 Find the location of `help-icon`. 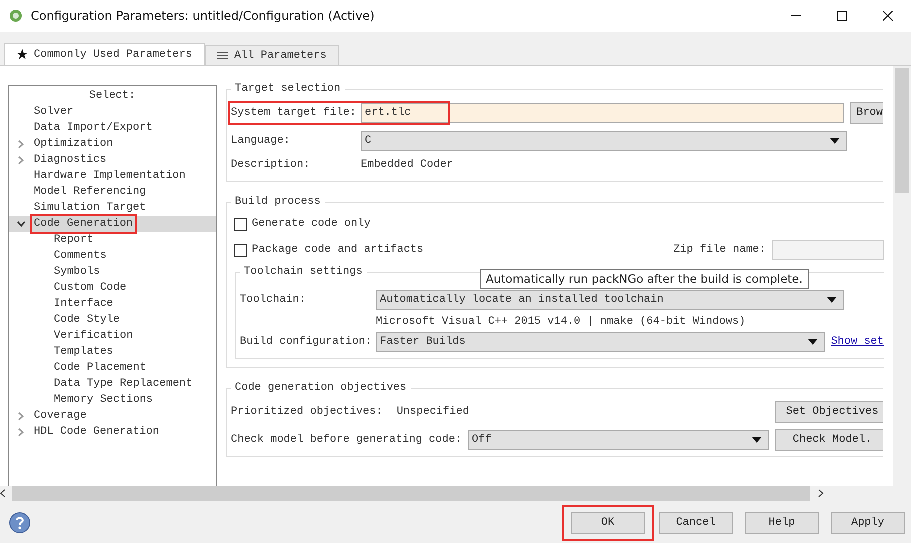

help-icon is located at coordinates (20, 523).